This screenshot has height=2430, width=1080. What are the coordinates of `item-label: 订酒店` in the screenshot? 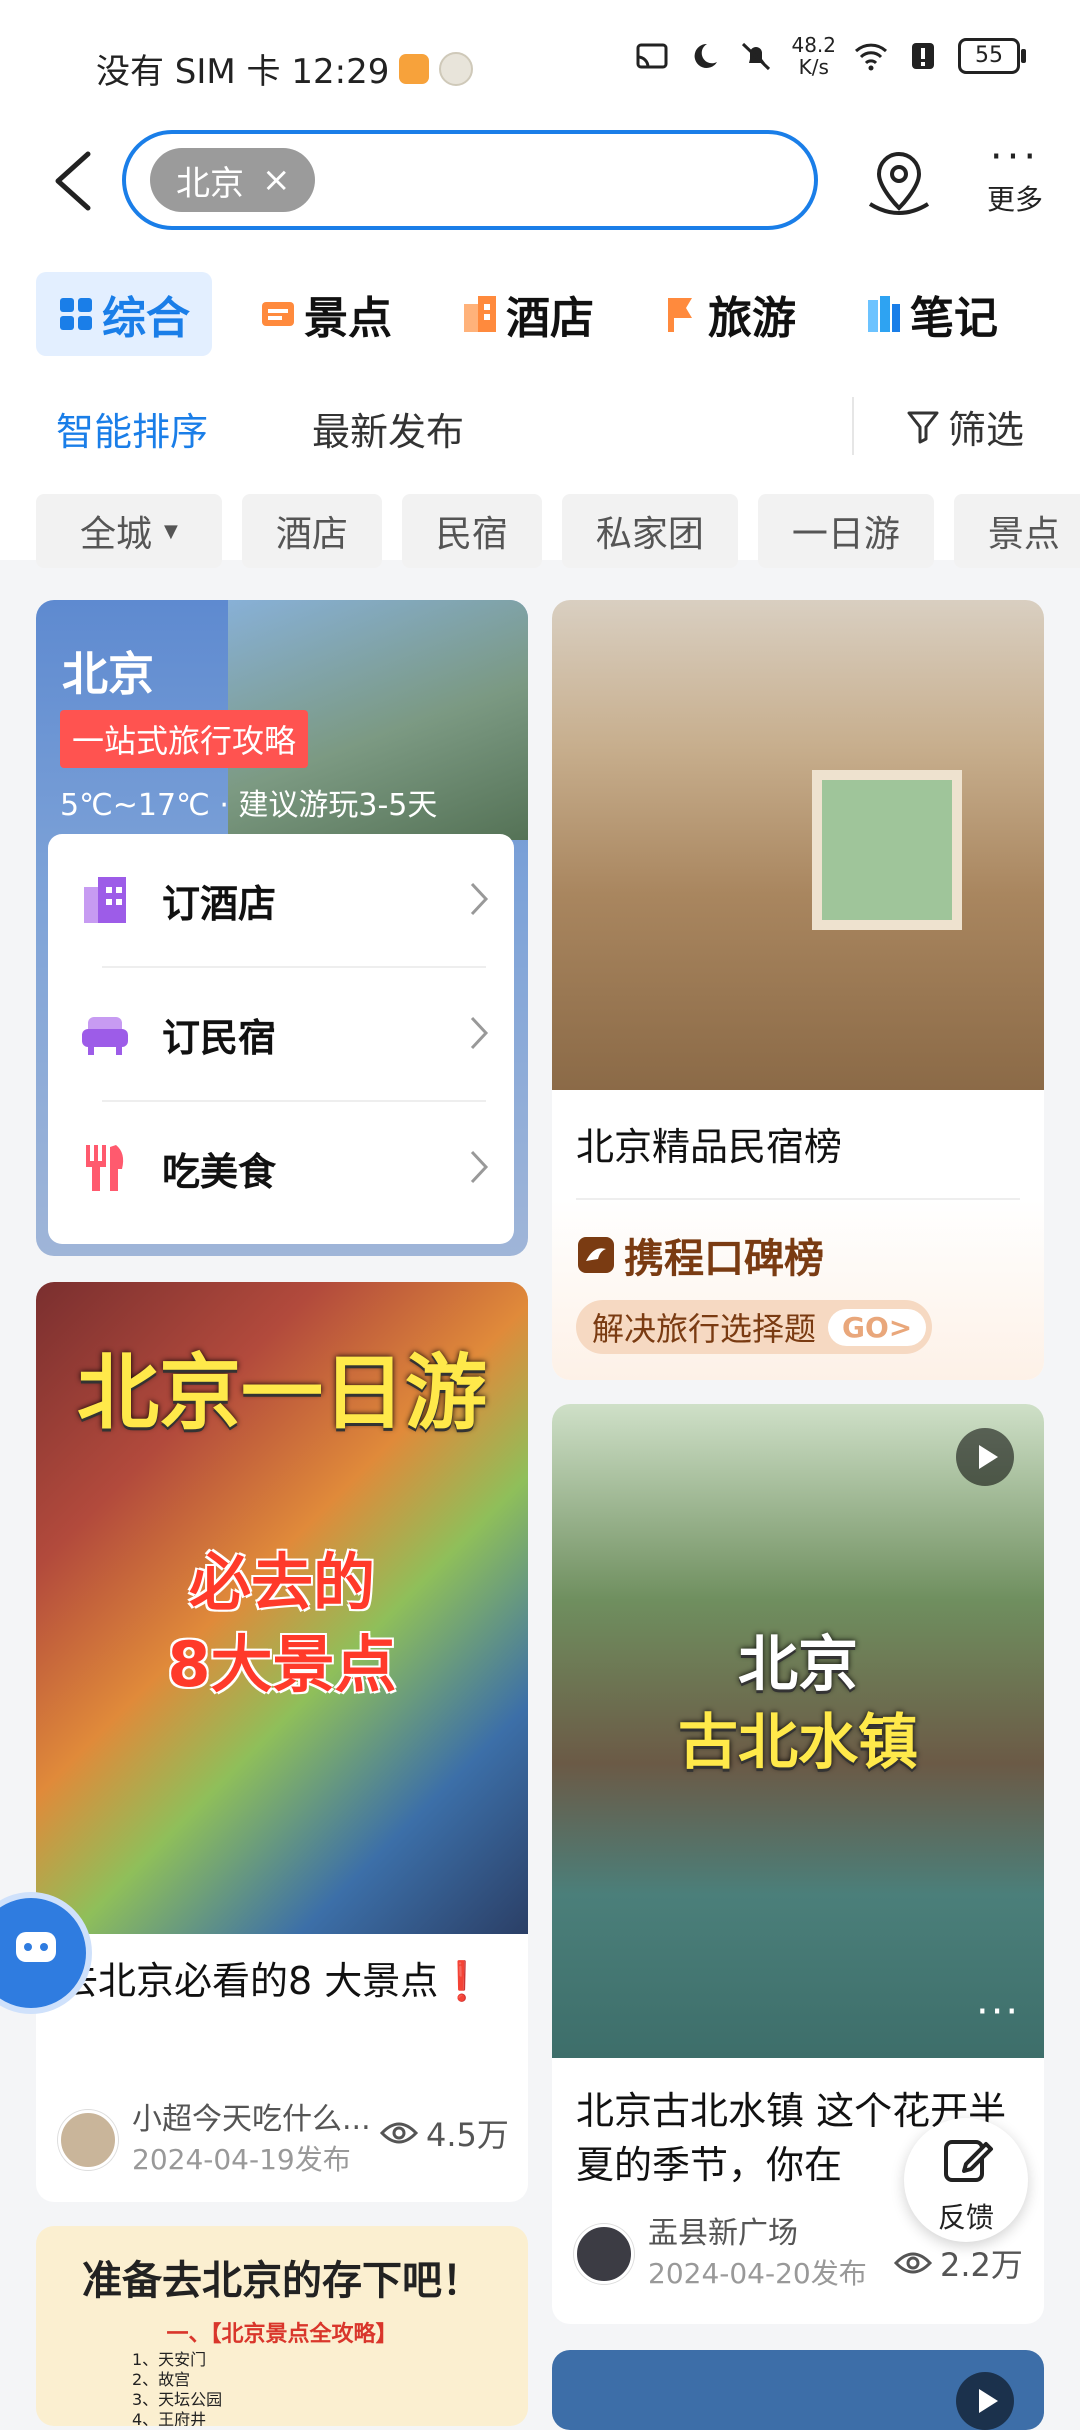 It's located at (219, 903).